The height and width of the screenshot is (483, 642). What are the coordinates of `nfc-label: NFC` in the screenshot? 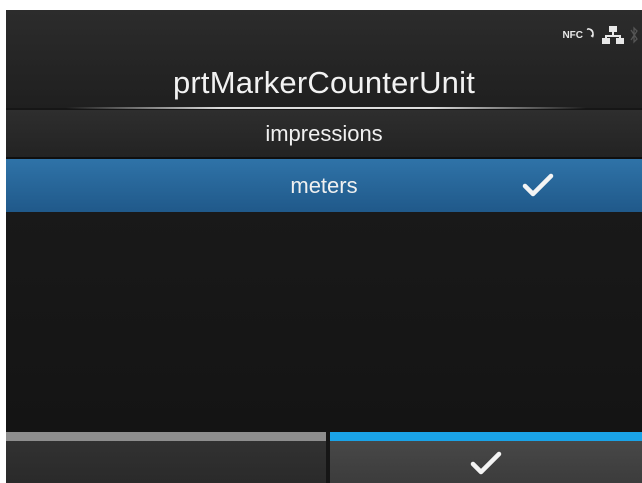 It's located at (572, 35).